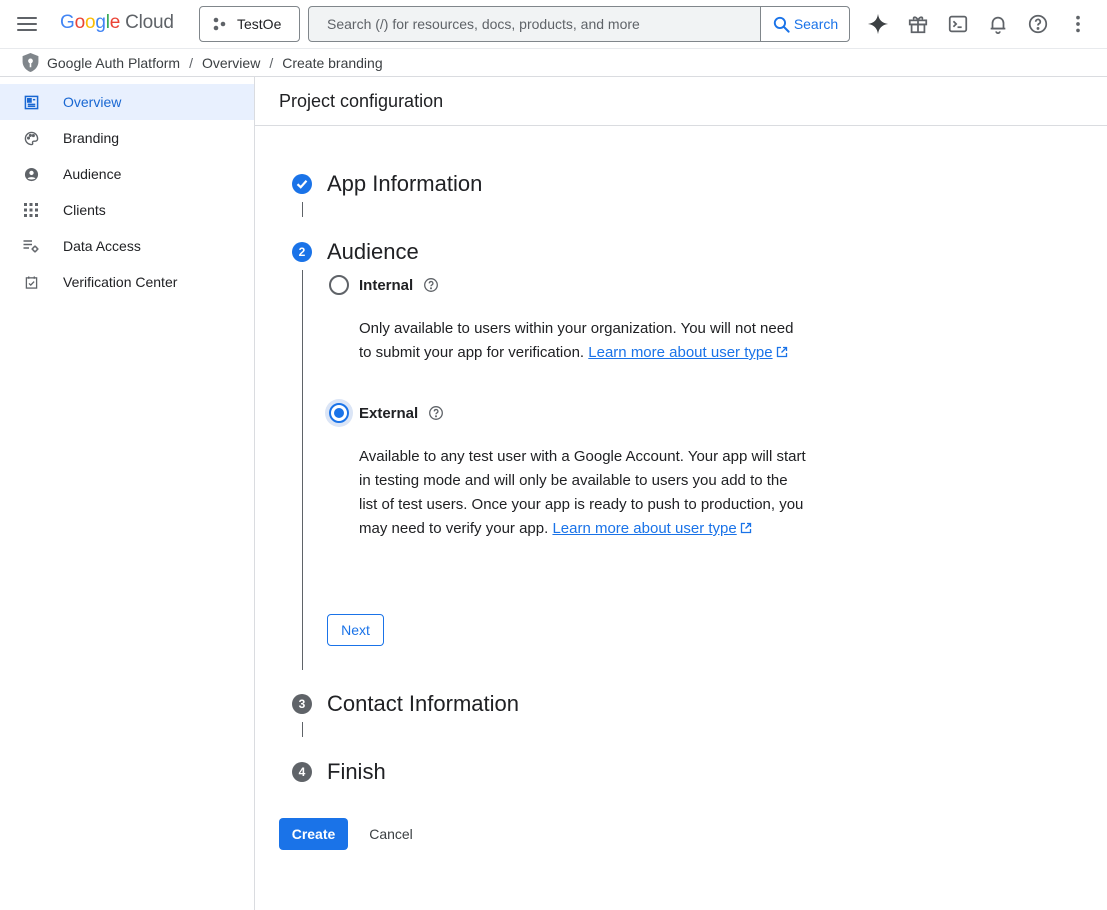  I want to click on sidebar-item-label: Data Access, so click(102, 246).